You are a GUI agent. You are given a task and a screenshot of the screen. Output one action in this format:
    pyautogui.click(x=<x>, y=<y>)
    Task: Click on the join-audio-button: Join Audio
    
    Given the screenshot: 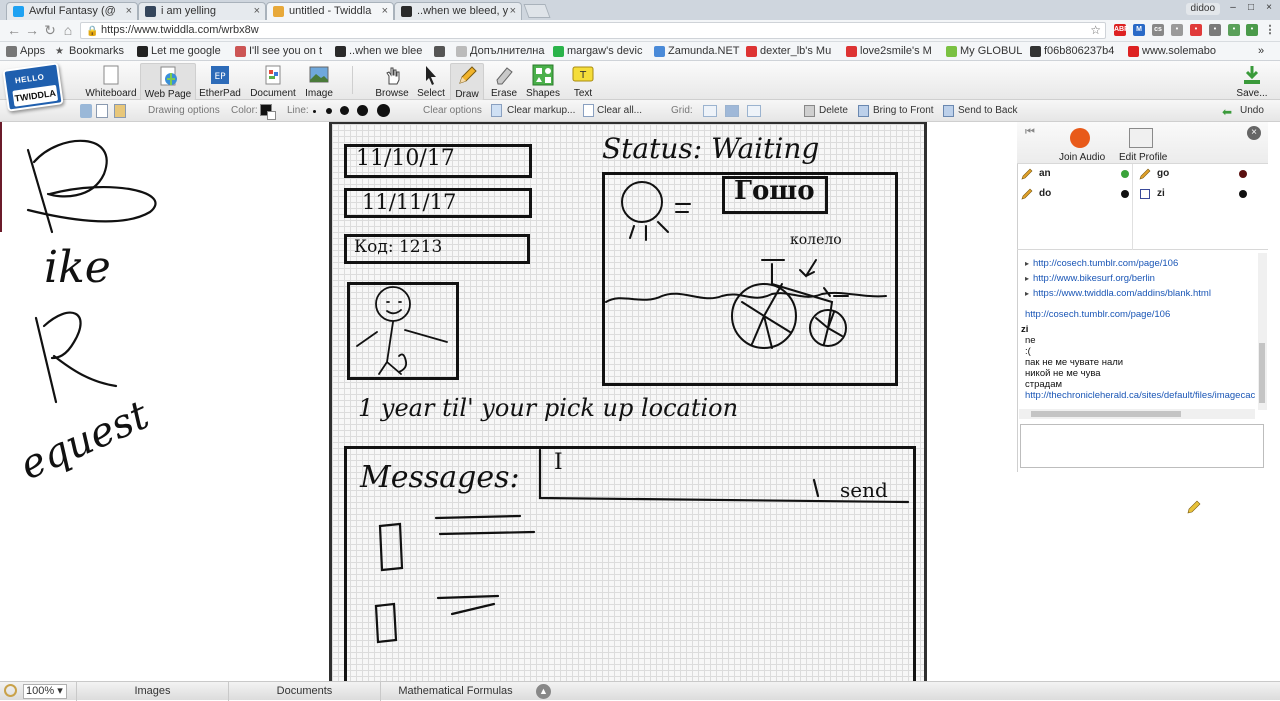 What is the action you would take?
    pyautogui.click(x=1082, y=157)
    